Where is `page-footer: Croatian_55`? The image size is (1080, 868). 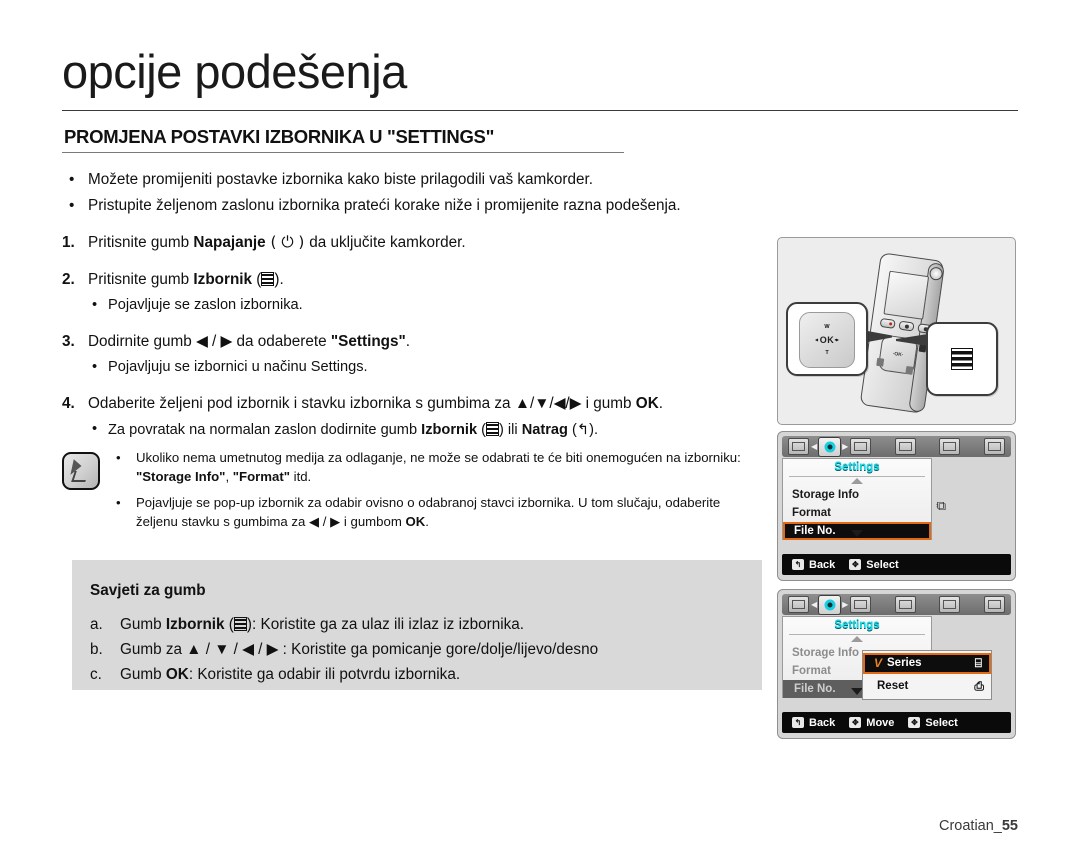
page-footer: Croatian_55 is located at coordinates (978, 826).